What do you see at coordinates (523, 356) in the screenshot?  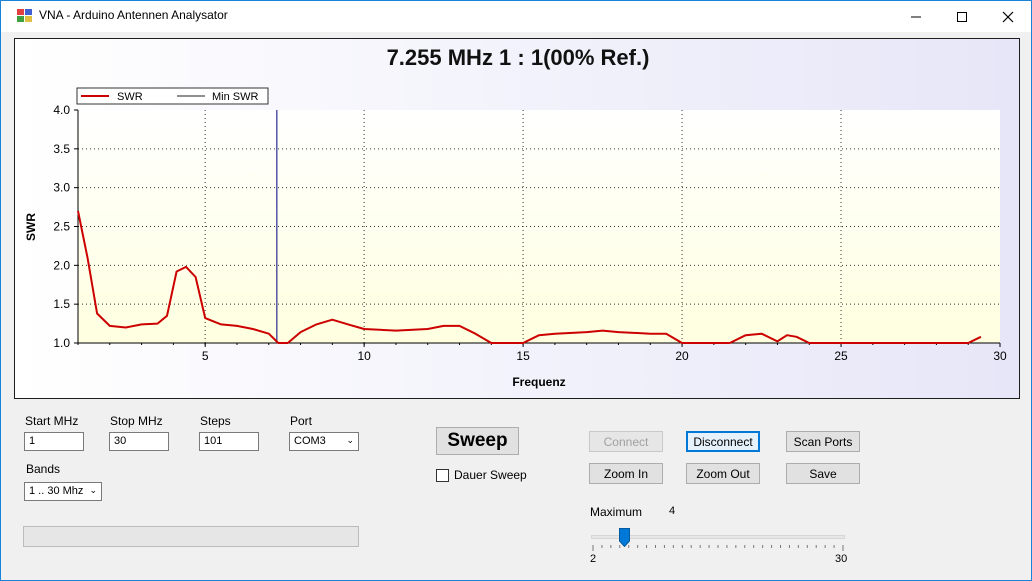 I see `x-tick-label: 15` at bounding box center [523, 356].